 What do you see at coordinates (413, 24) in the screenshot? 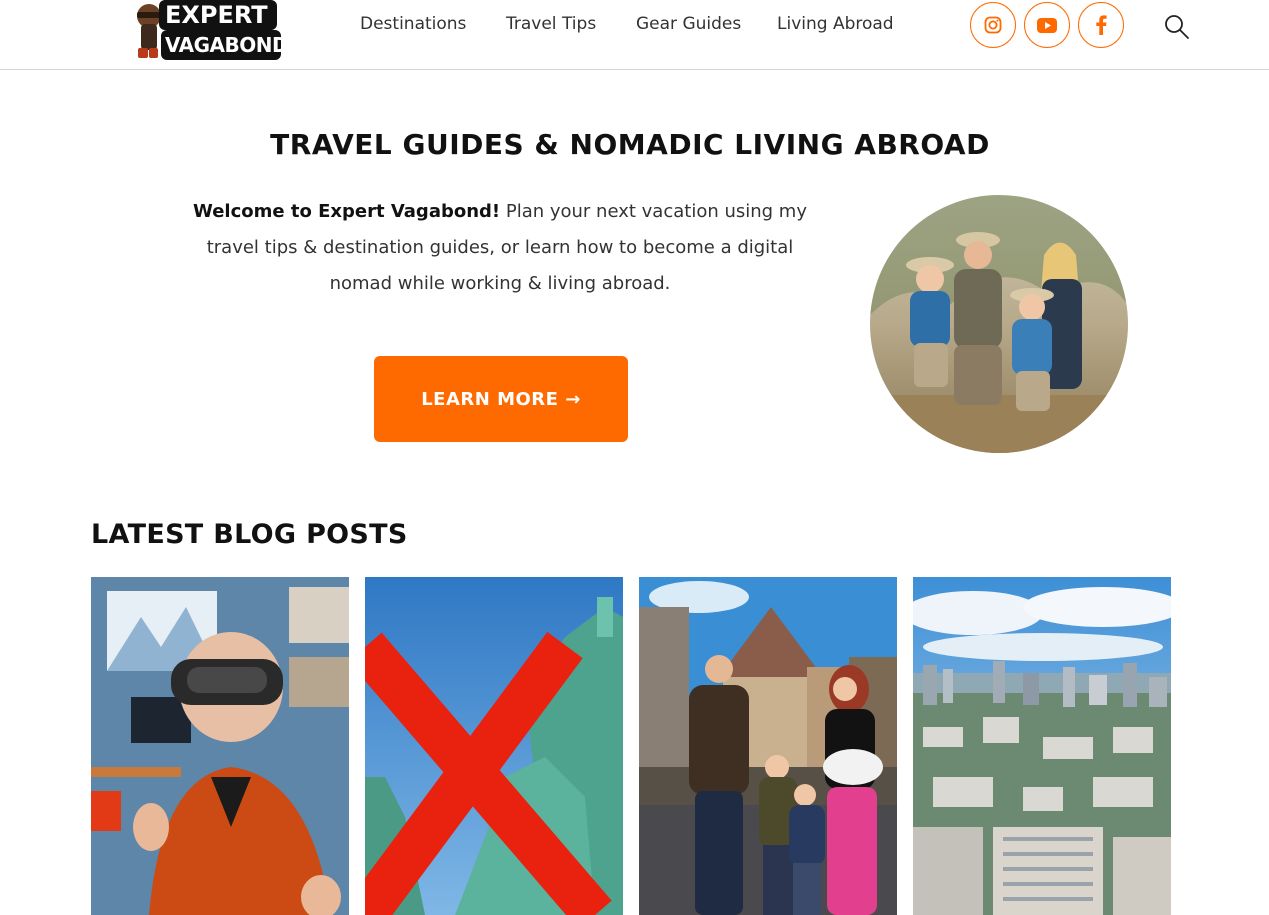
I see `nav-destinations: Destinations` at bounding box center [413, 24].